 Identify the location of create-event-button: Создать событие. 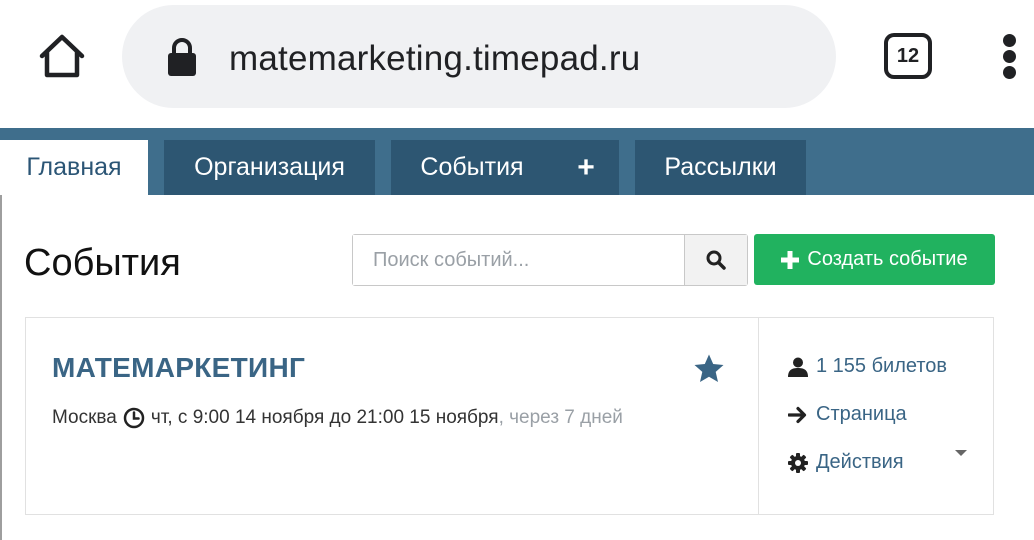
(874, 259).